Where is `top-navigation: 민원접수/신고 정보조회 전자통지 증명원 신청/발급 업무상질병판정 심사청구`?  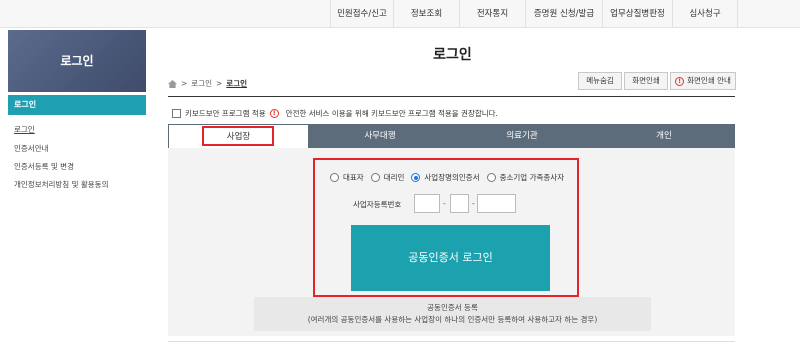
top-navigation: 민원접수/신고 정보조회 전자통지 증명원 신청/발급 업무상질병판정 심사청구 is located at coordinates (400, 14).